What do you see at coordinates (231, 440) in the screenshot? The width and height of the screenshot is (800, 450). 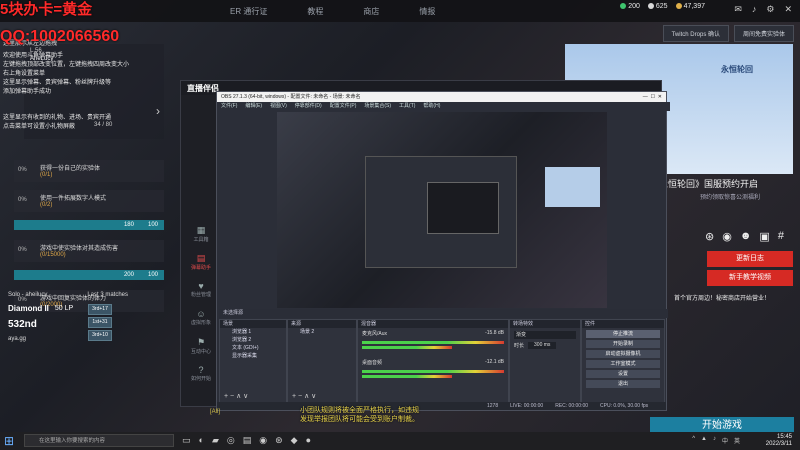 I see `chrome-icon: ◎` at bounding box center [231, 440].